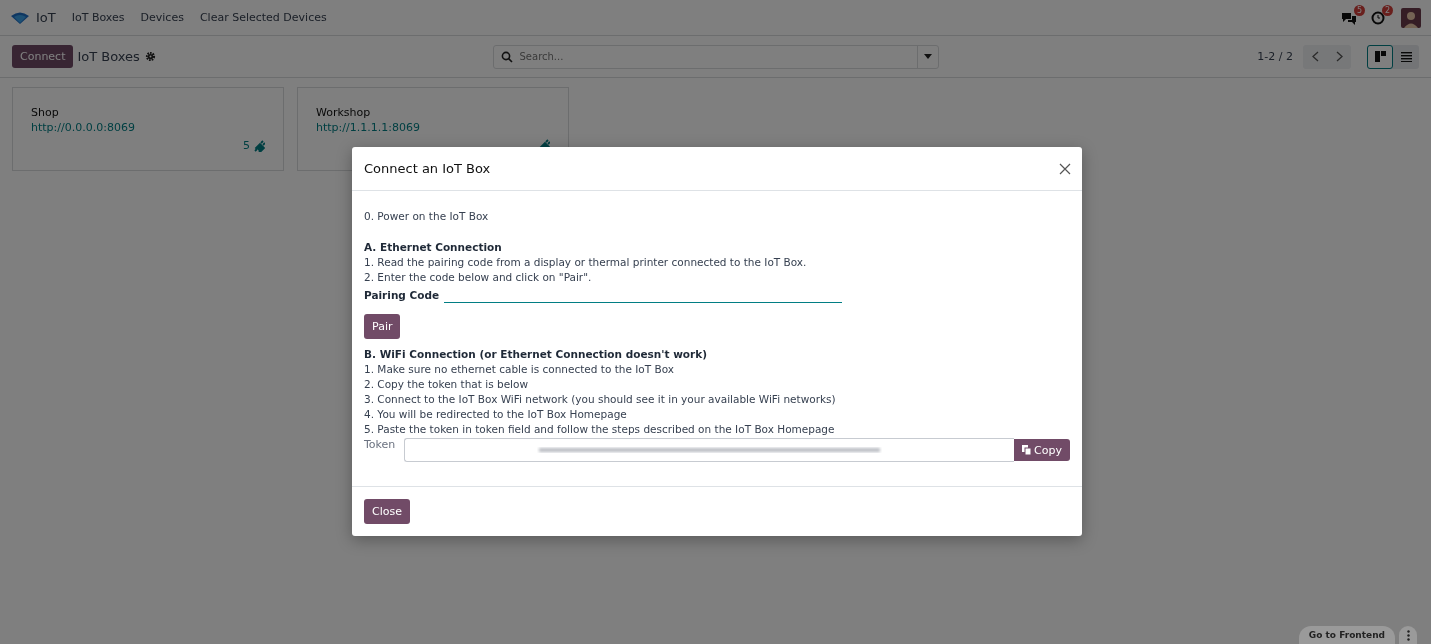 The width and height of the screenshot is (1431, 644). What do you see at coordinates (1027, 450) in the screenshot?
I see `copy-icon` at bounding box center [1027, 450].